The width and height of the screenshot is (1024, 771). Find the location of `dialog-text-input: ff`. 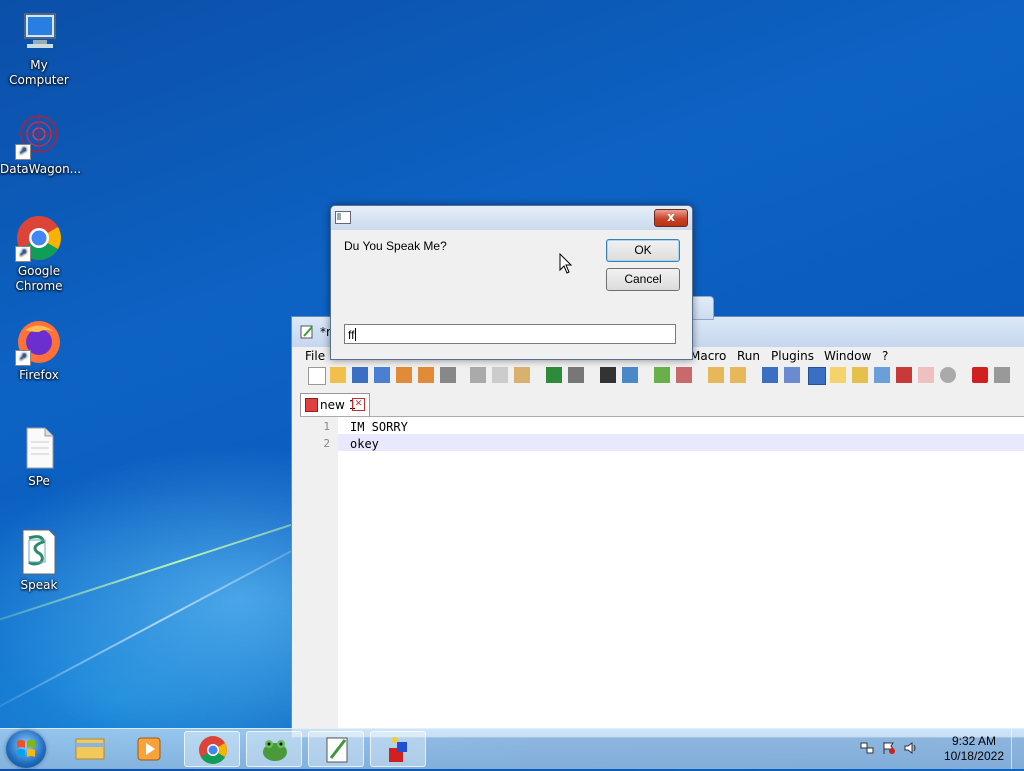

dialog-text-input: ff is located at coordinates (510, 334).